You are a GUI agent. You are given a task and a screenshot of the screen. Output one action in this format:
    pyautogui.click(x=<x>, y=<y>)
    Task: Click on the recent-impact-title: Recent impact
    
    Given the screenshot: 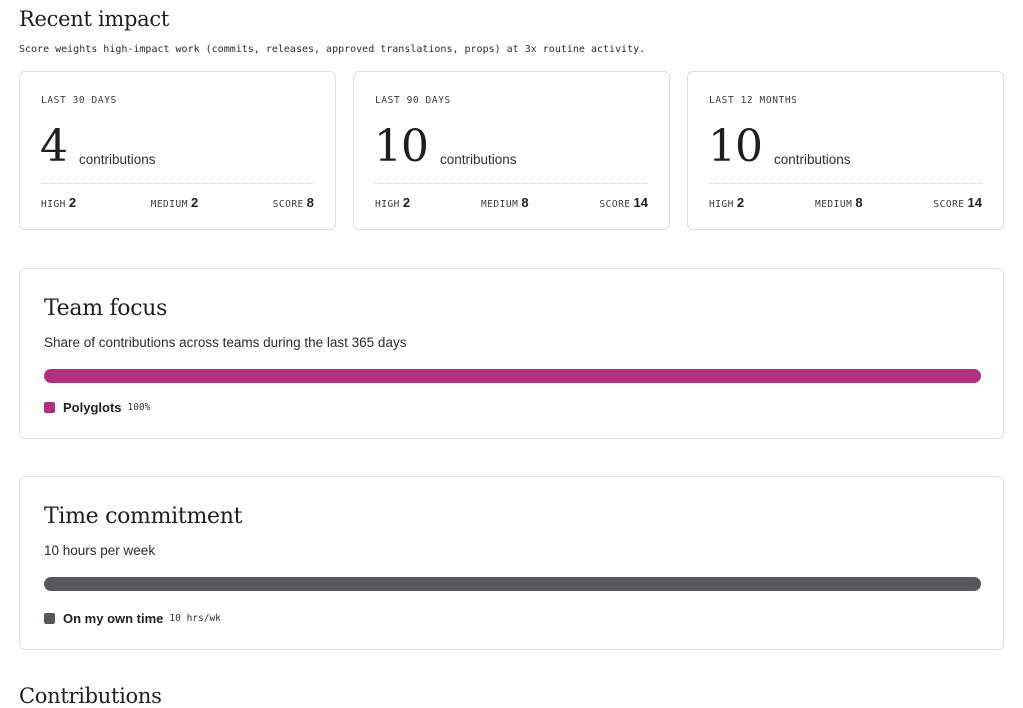 What is the action you would take?
    pyautogui.click(x=94, y=19)
    